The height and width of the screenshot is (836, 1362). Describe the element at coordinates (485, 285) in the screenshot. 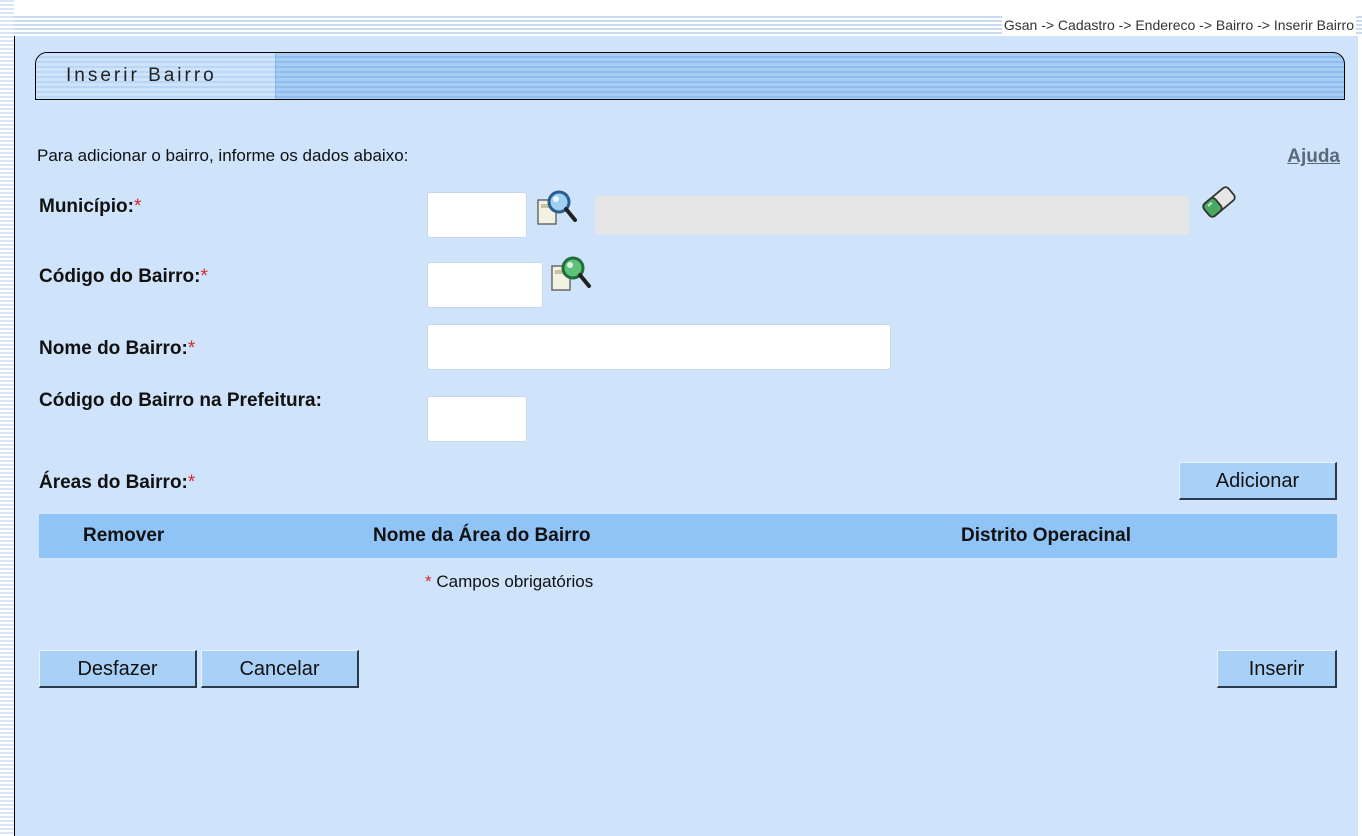

I see `codigo-bairro-input` at that location.